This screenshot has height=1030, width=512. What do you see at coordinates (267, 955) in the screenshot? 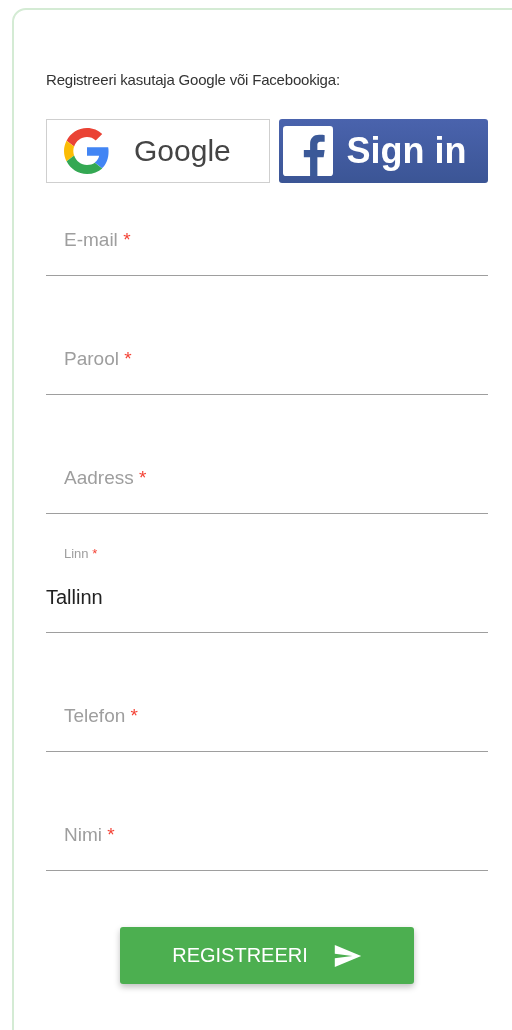
I see `register-button: REGISTREERI` at bounding box center [267, 955].